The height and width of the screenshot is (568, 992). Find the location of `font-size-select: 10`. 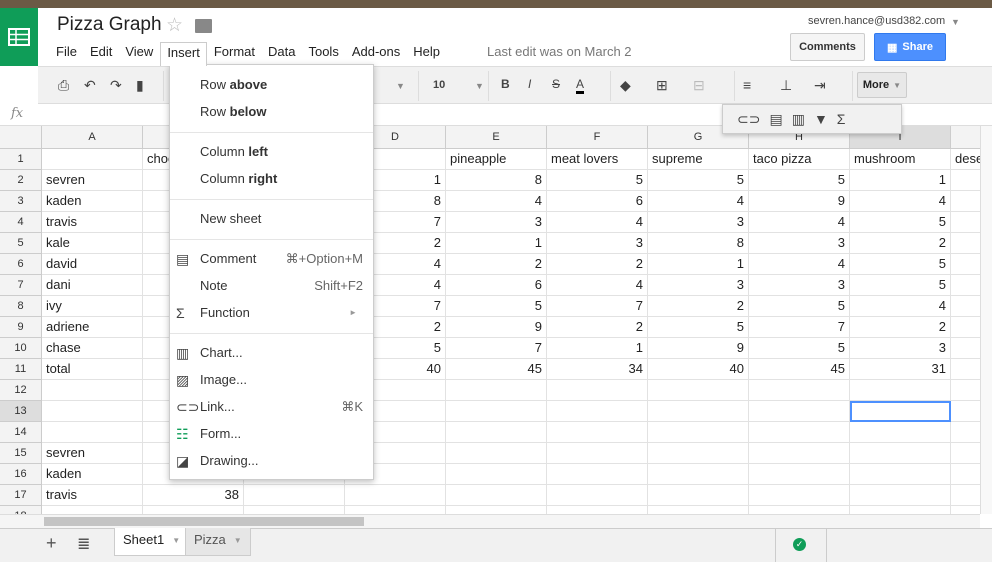

font-size-select: 10 is located at coordinates (439, 85).